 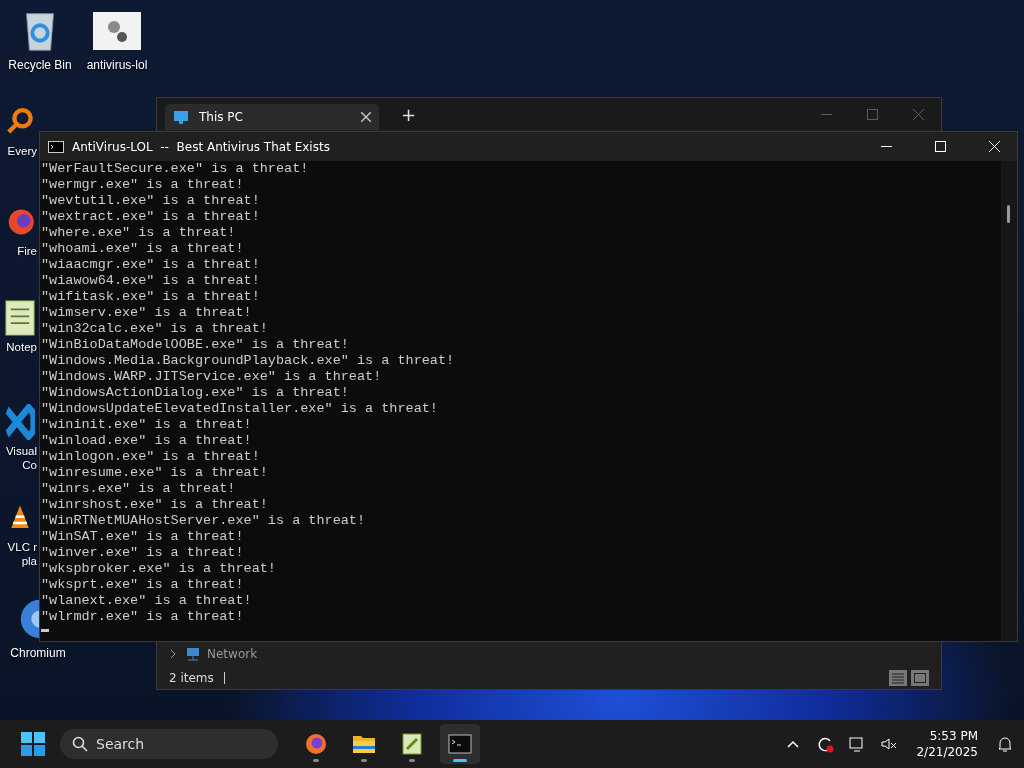 What do you see at coordinates (151, 201) in the screenshot?
I see `console-line: "wevtutil.exe" is a threat!` at bounding box center [151, 201].